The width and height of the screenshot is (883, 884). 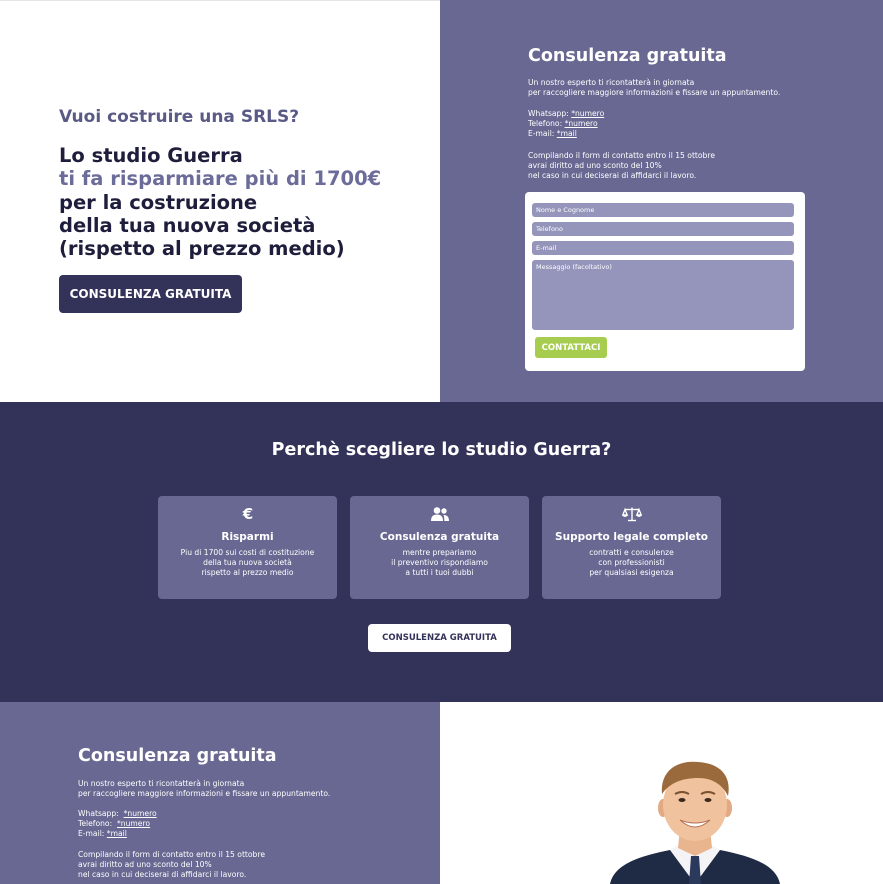 What do you see at coordinates (158, 202) in the screenshot?
I see `headline-line-2: per la costruzione` at bounding box center [158, 202].